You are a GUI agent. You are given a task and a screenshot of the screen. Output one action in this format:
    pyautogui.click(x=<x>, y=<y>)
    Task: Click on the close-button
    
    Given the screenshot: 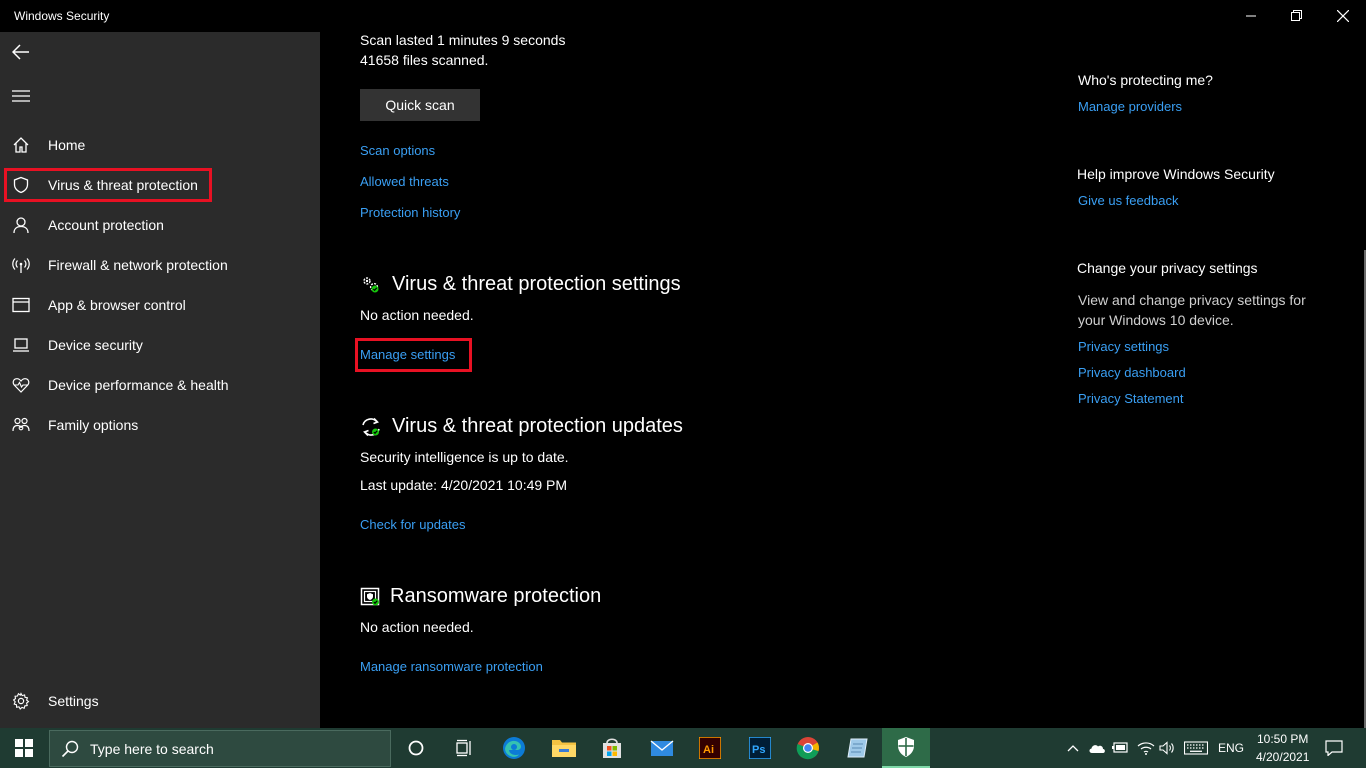 What is the action you would take?
    pyautogui.click(x=1343, y=16)
    